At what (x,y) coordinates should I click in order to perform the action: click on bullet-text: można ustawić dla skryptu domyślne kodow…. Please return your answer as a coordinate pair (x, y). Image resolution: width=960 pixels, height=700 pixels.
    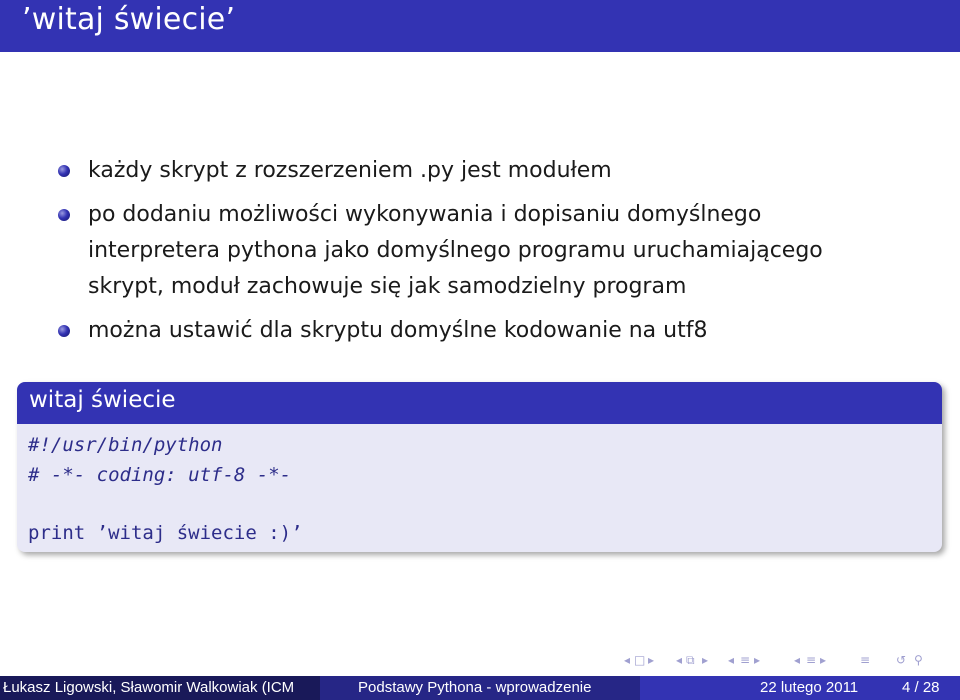
    Looking at the image, I should click on (498, 331).